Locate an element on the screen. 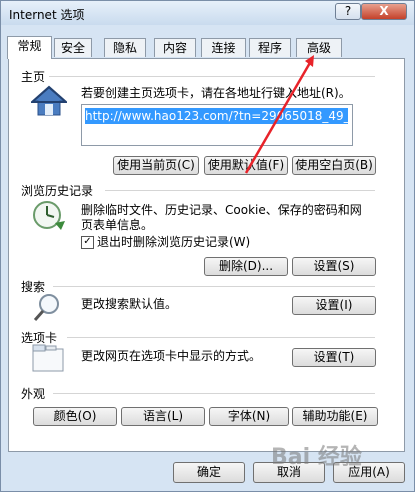 The height and width of the screenshot is (493, 415). ok-button: 确定 is located at coordinates (209, 472).